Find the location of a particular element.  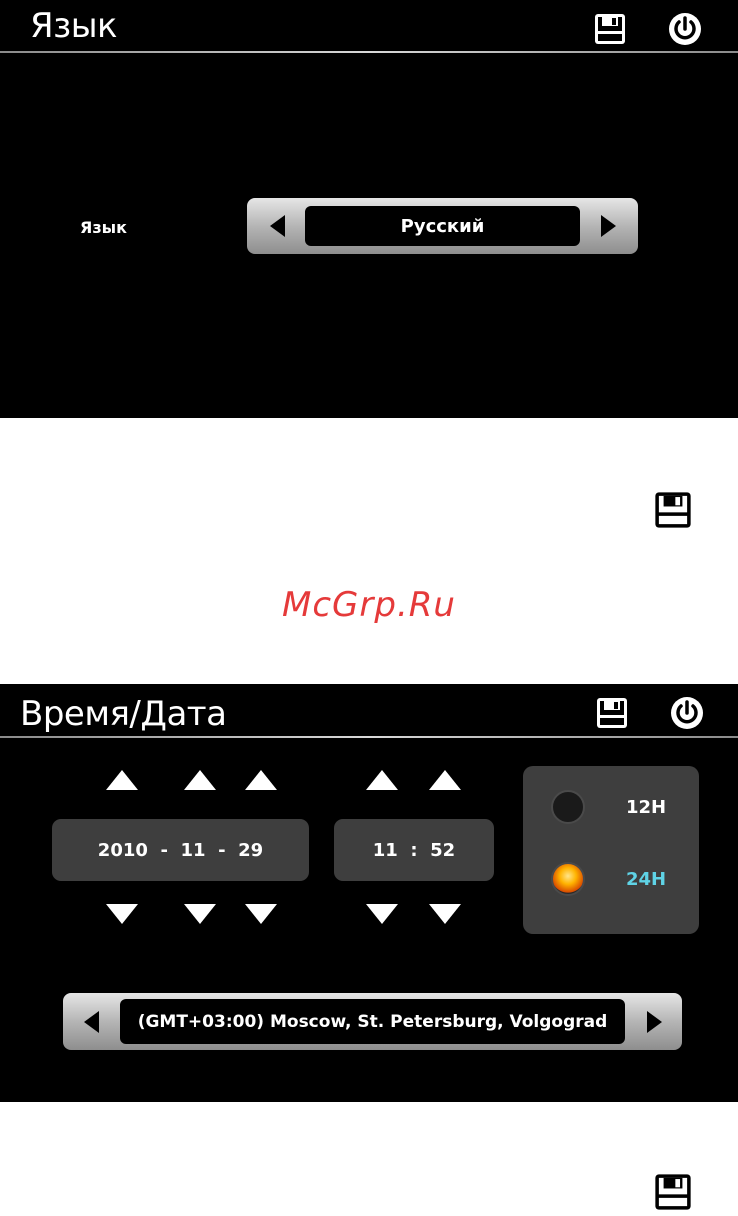

page-title: Время/Дата is located at coordinates (123, 714).